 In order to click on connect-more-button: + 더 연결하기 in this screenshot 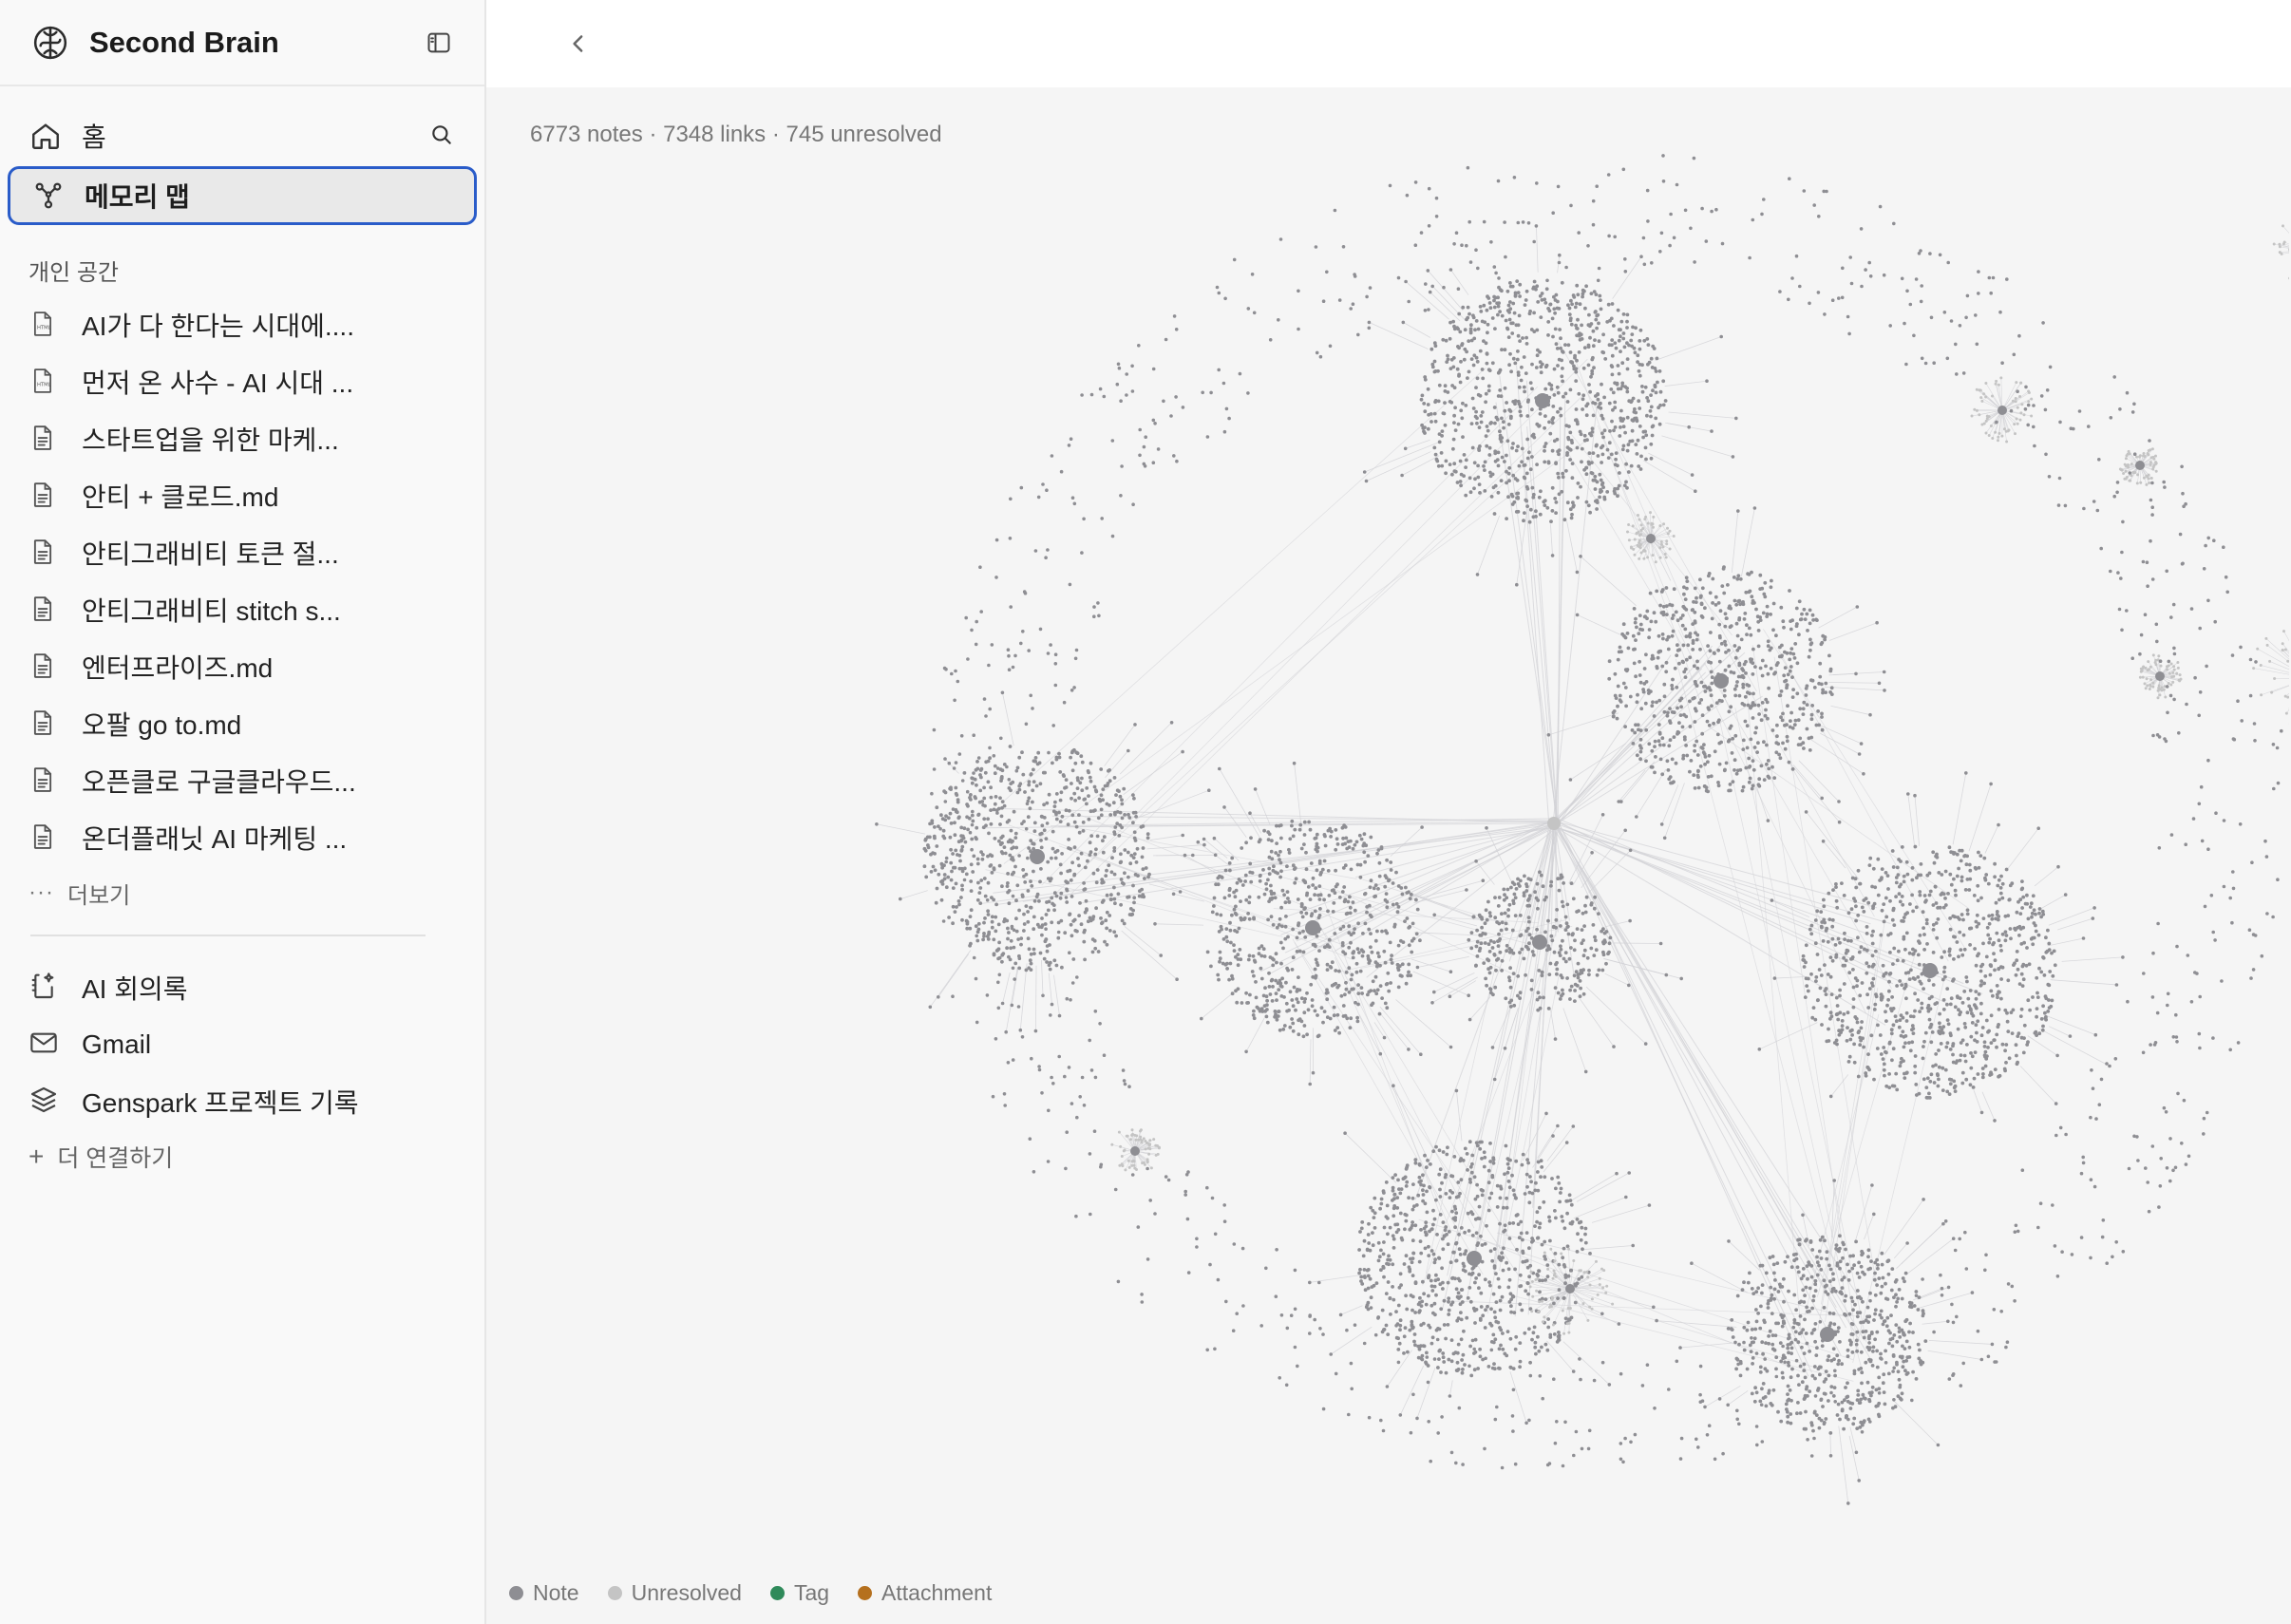, I will do `click(242, 1156)`.